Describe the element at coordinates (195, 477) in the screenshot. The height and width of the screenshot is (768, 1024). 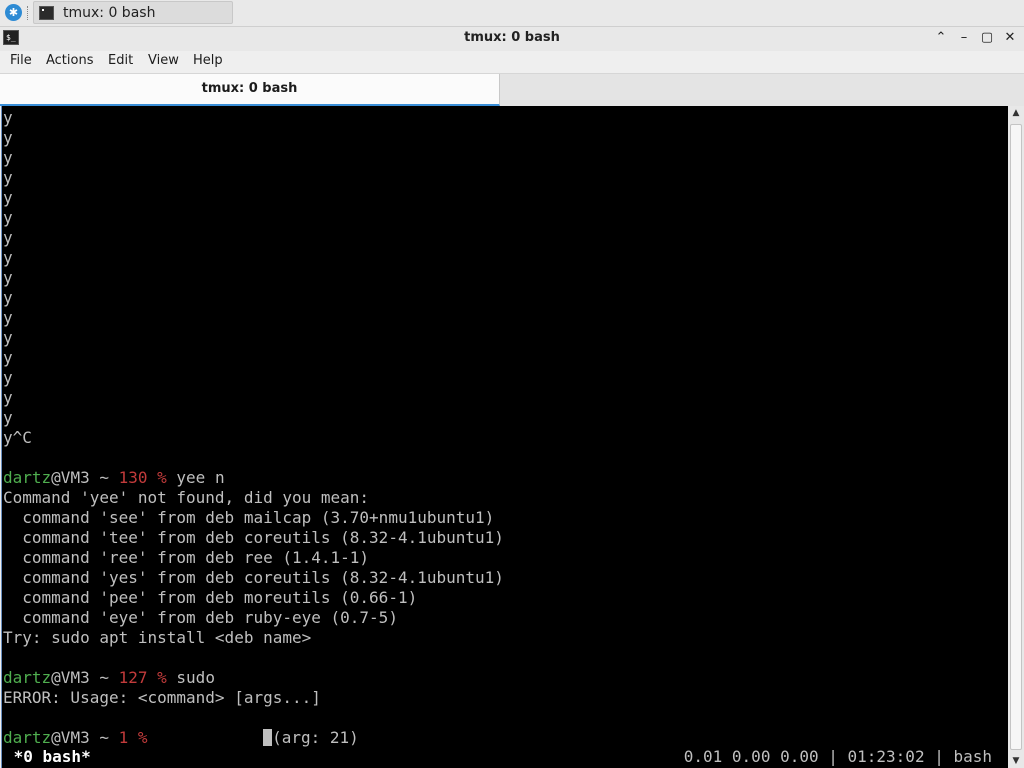
I see `prompt-command: yee n` at that location.